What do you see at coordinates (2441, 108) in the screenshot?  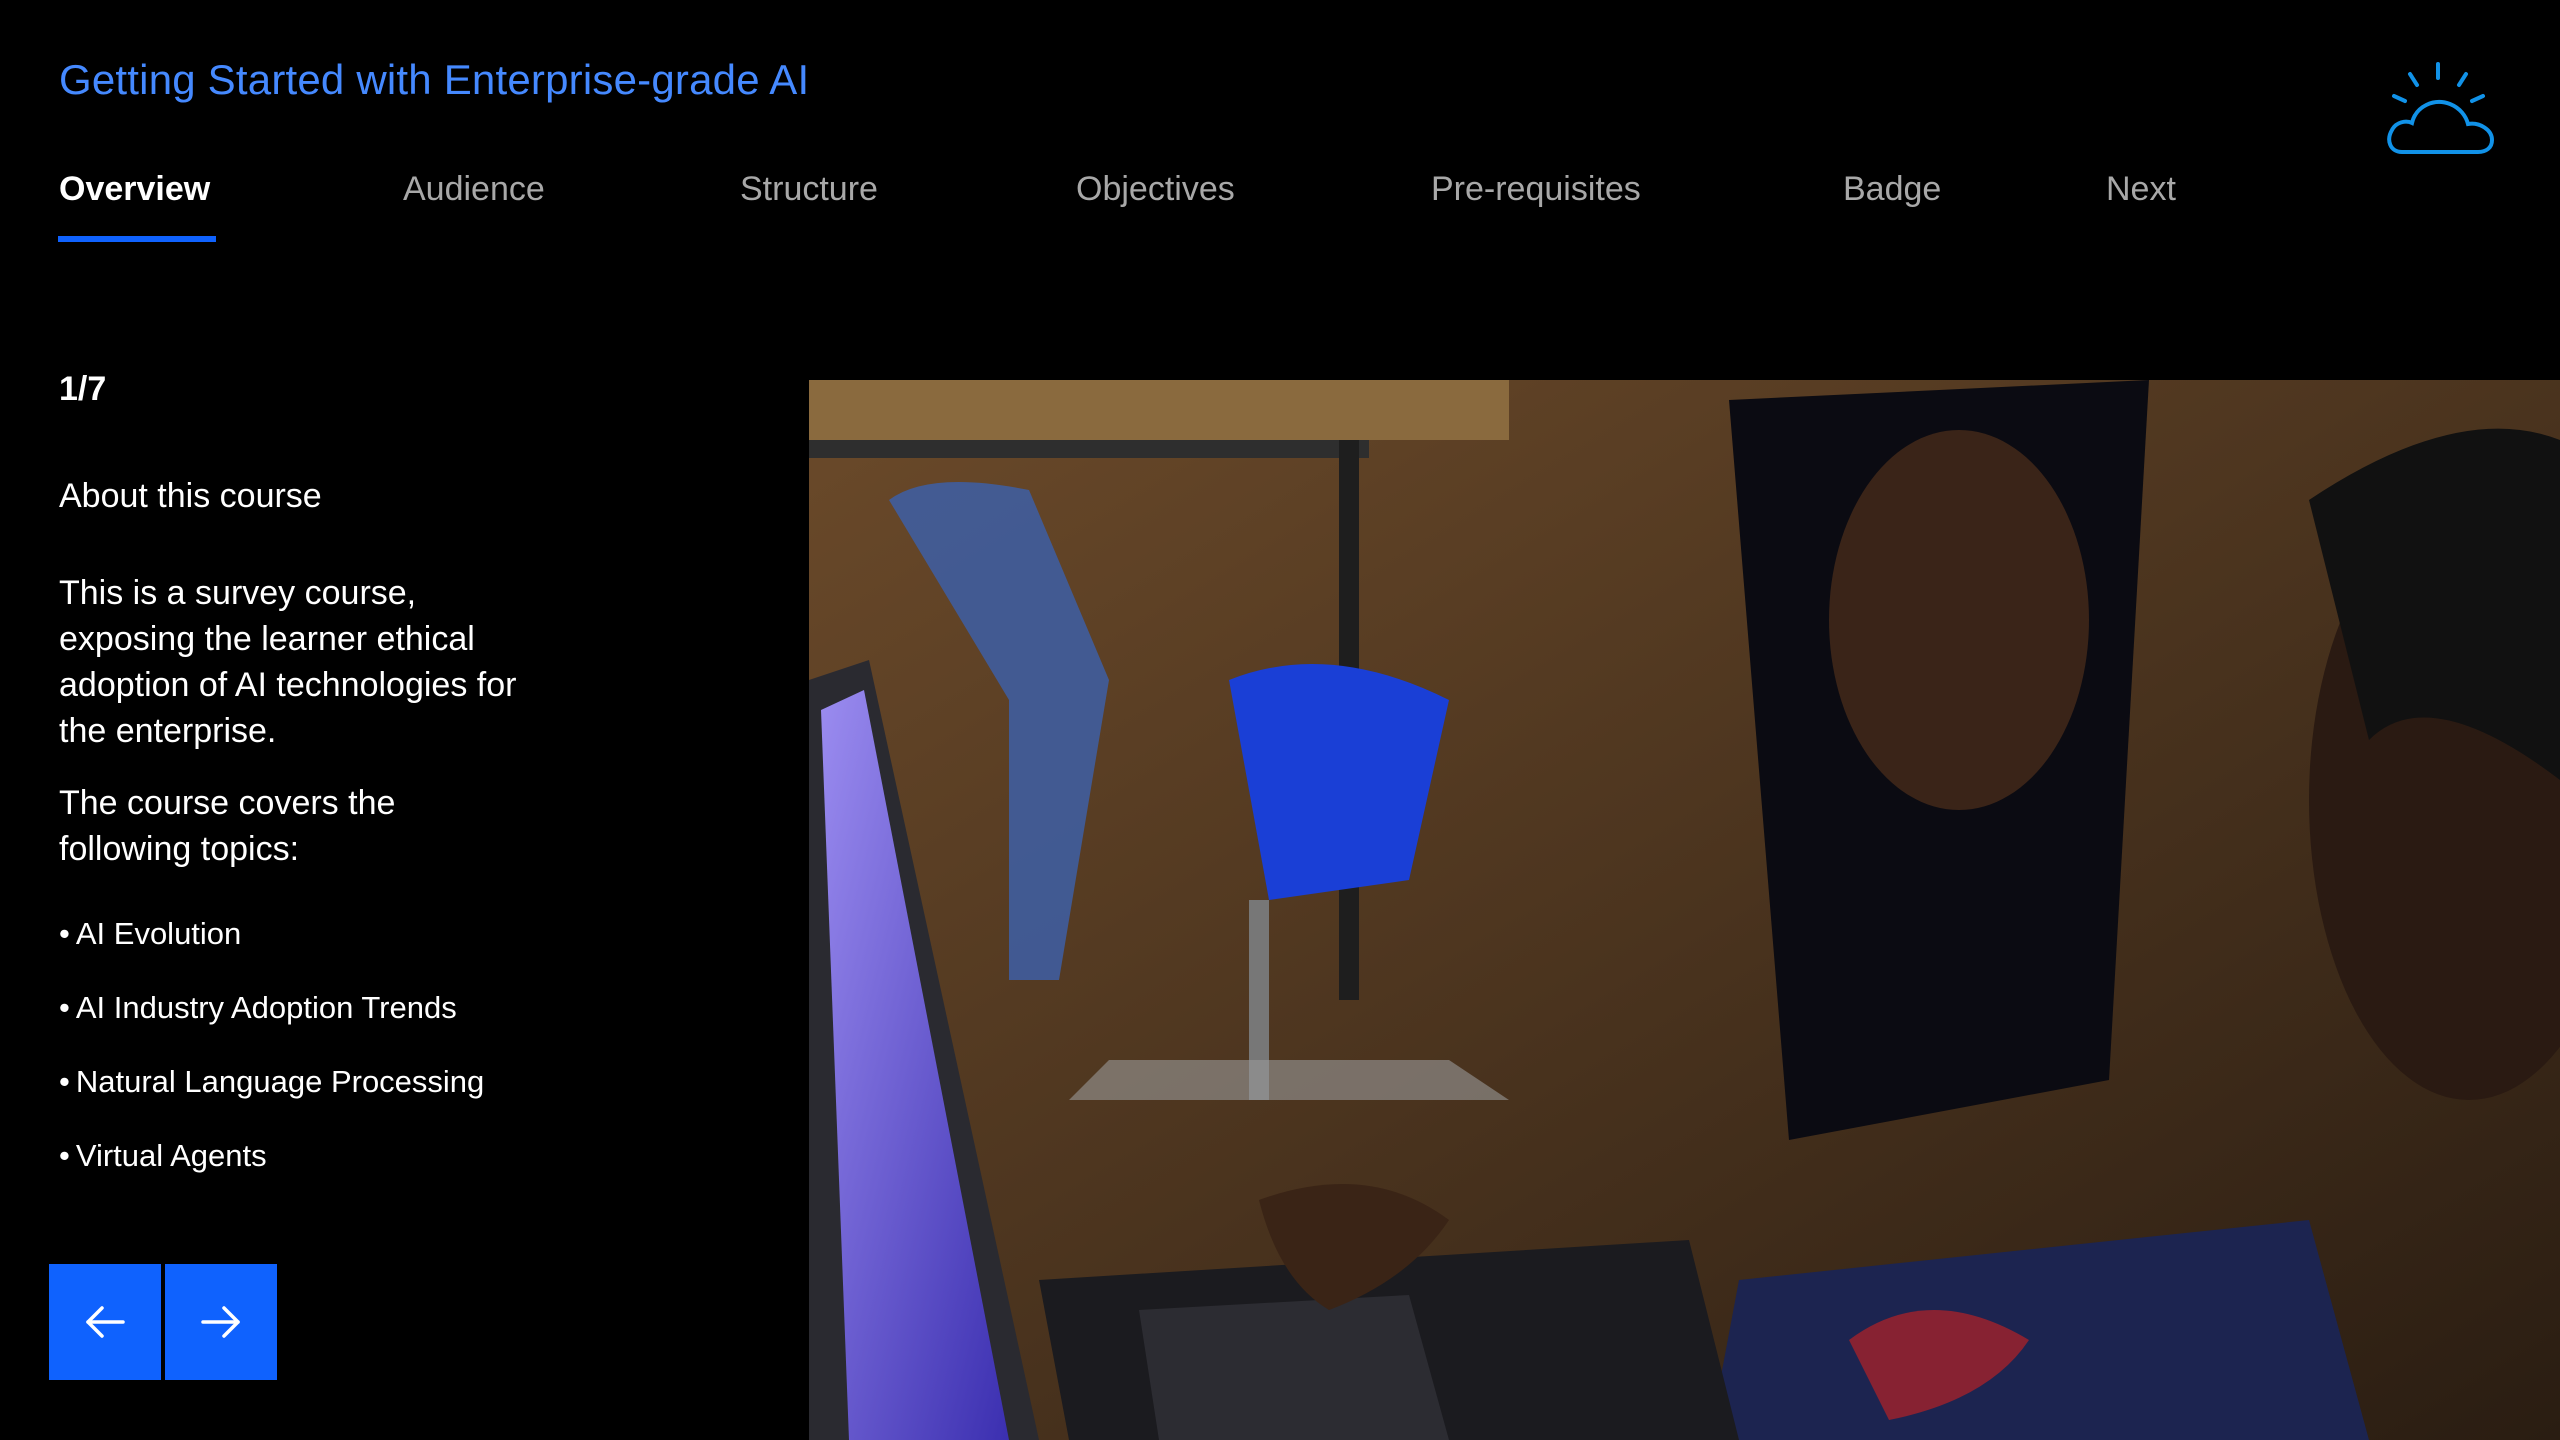 I see `cloud-sun-icon` at bounding box center [2441, 108].